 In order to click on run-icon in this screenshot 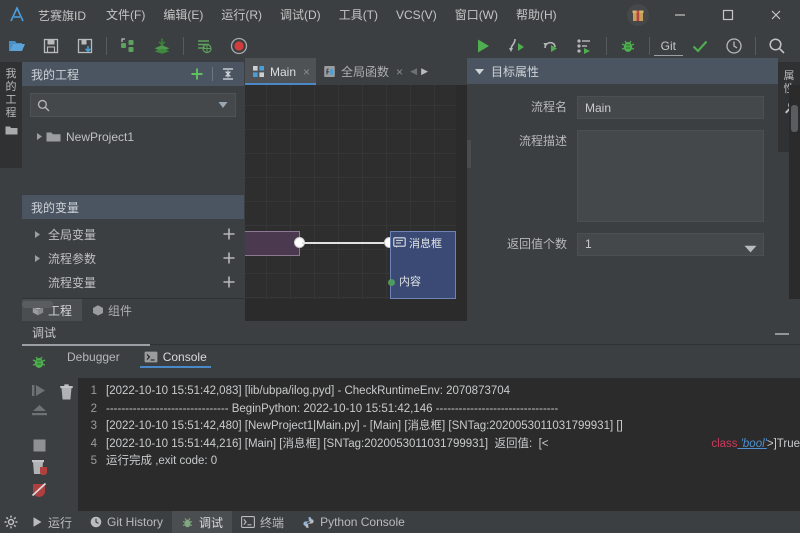, I will do `click(483, 46)`.